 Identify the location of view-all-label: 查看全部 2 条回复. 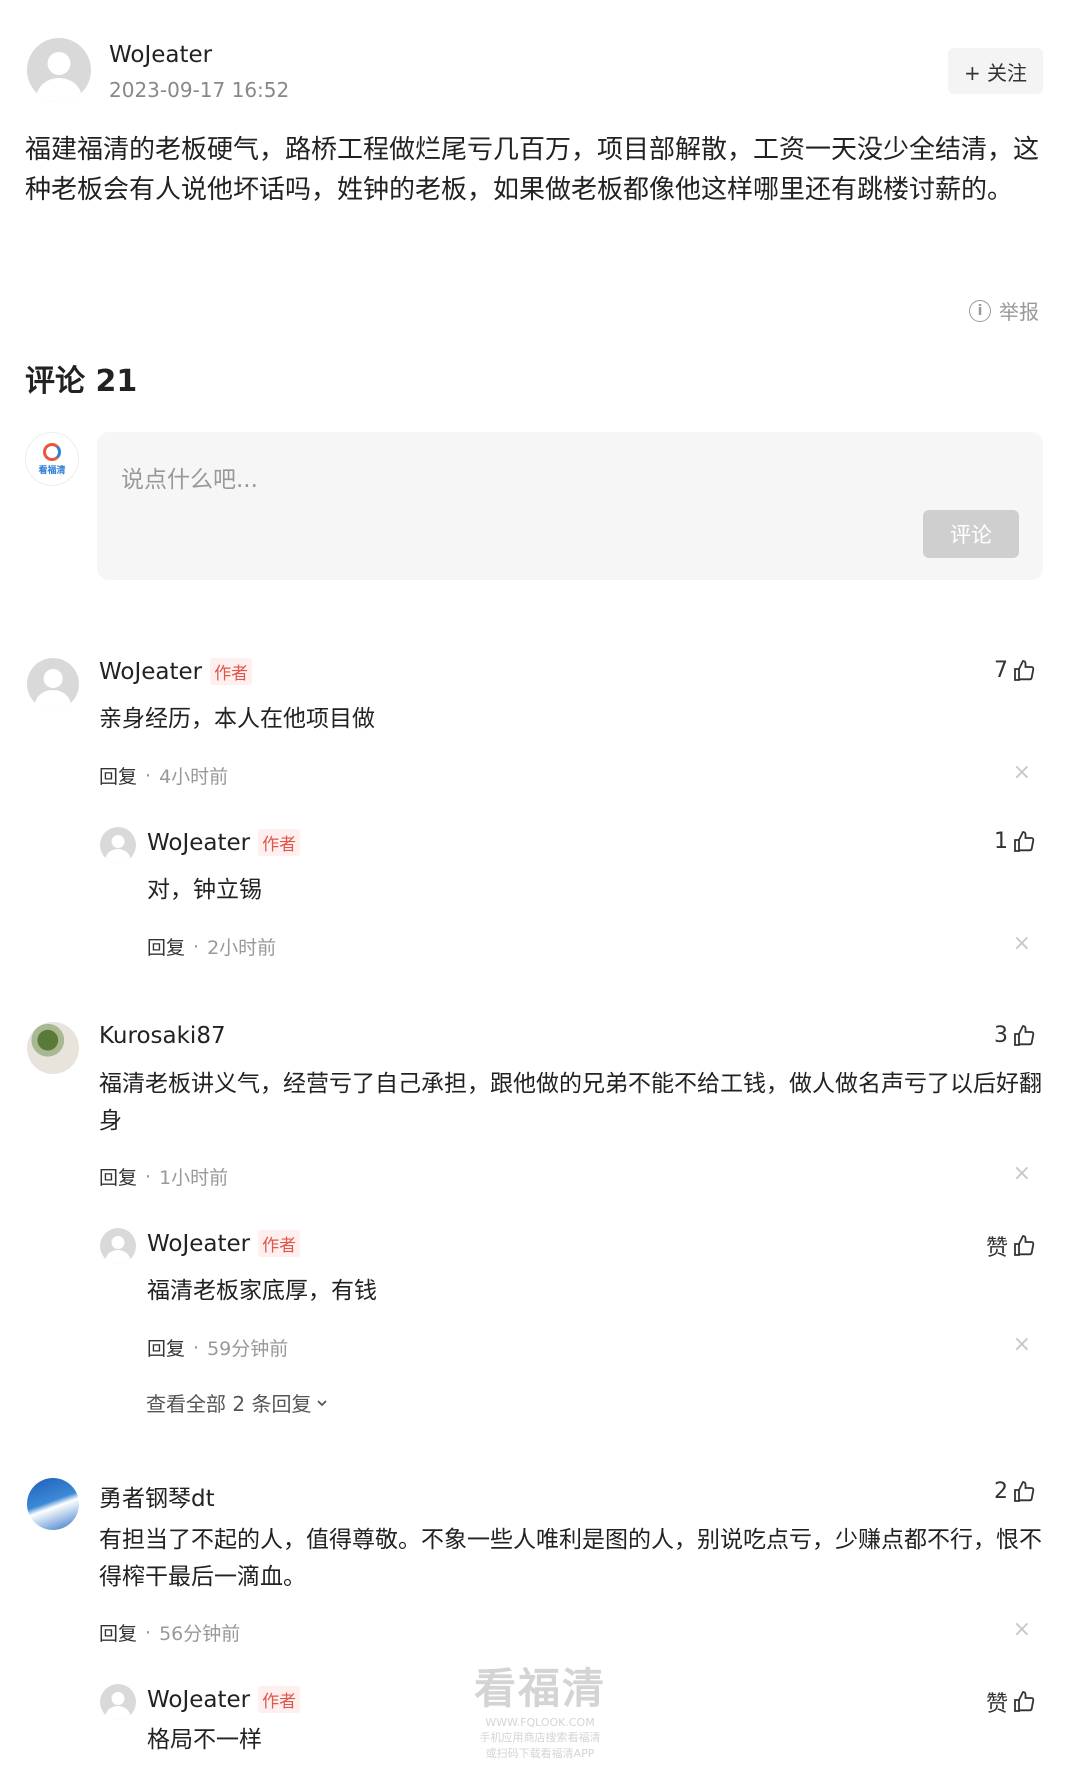
(229, 1404).